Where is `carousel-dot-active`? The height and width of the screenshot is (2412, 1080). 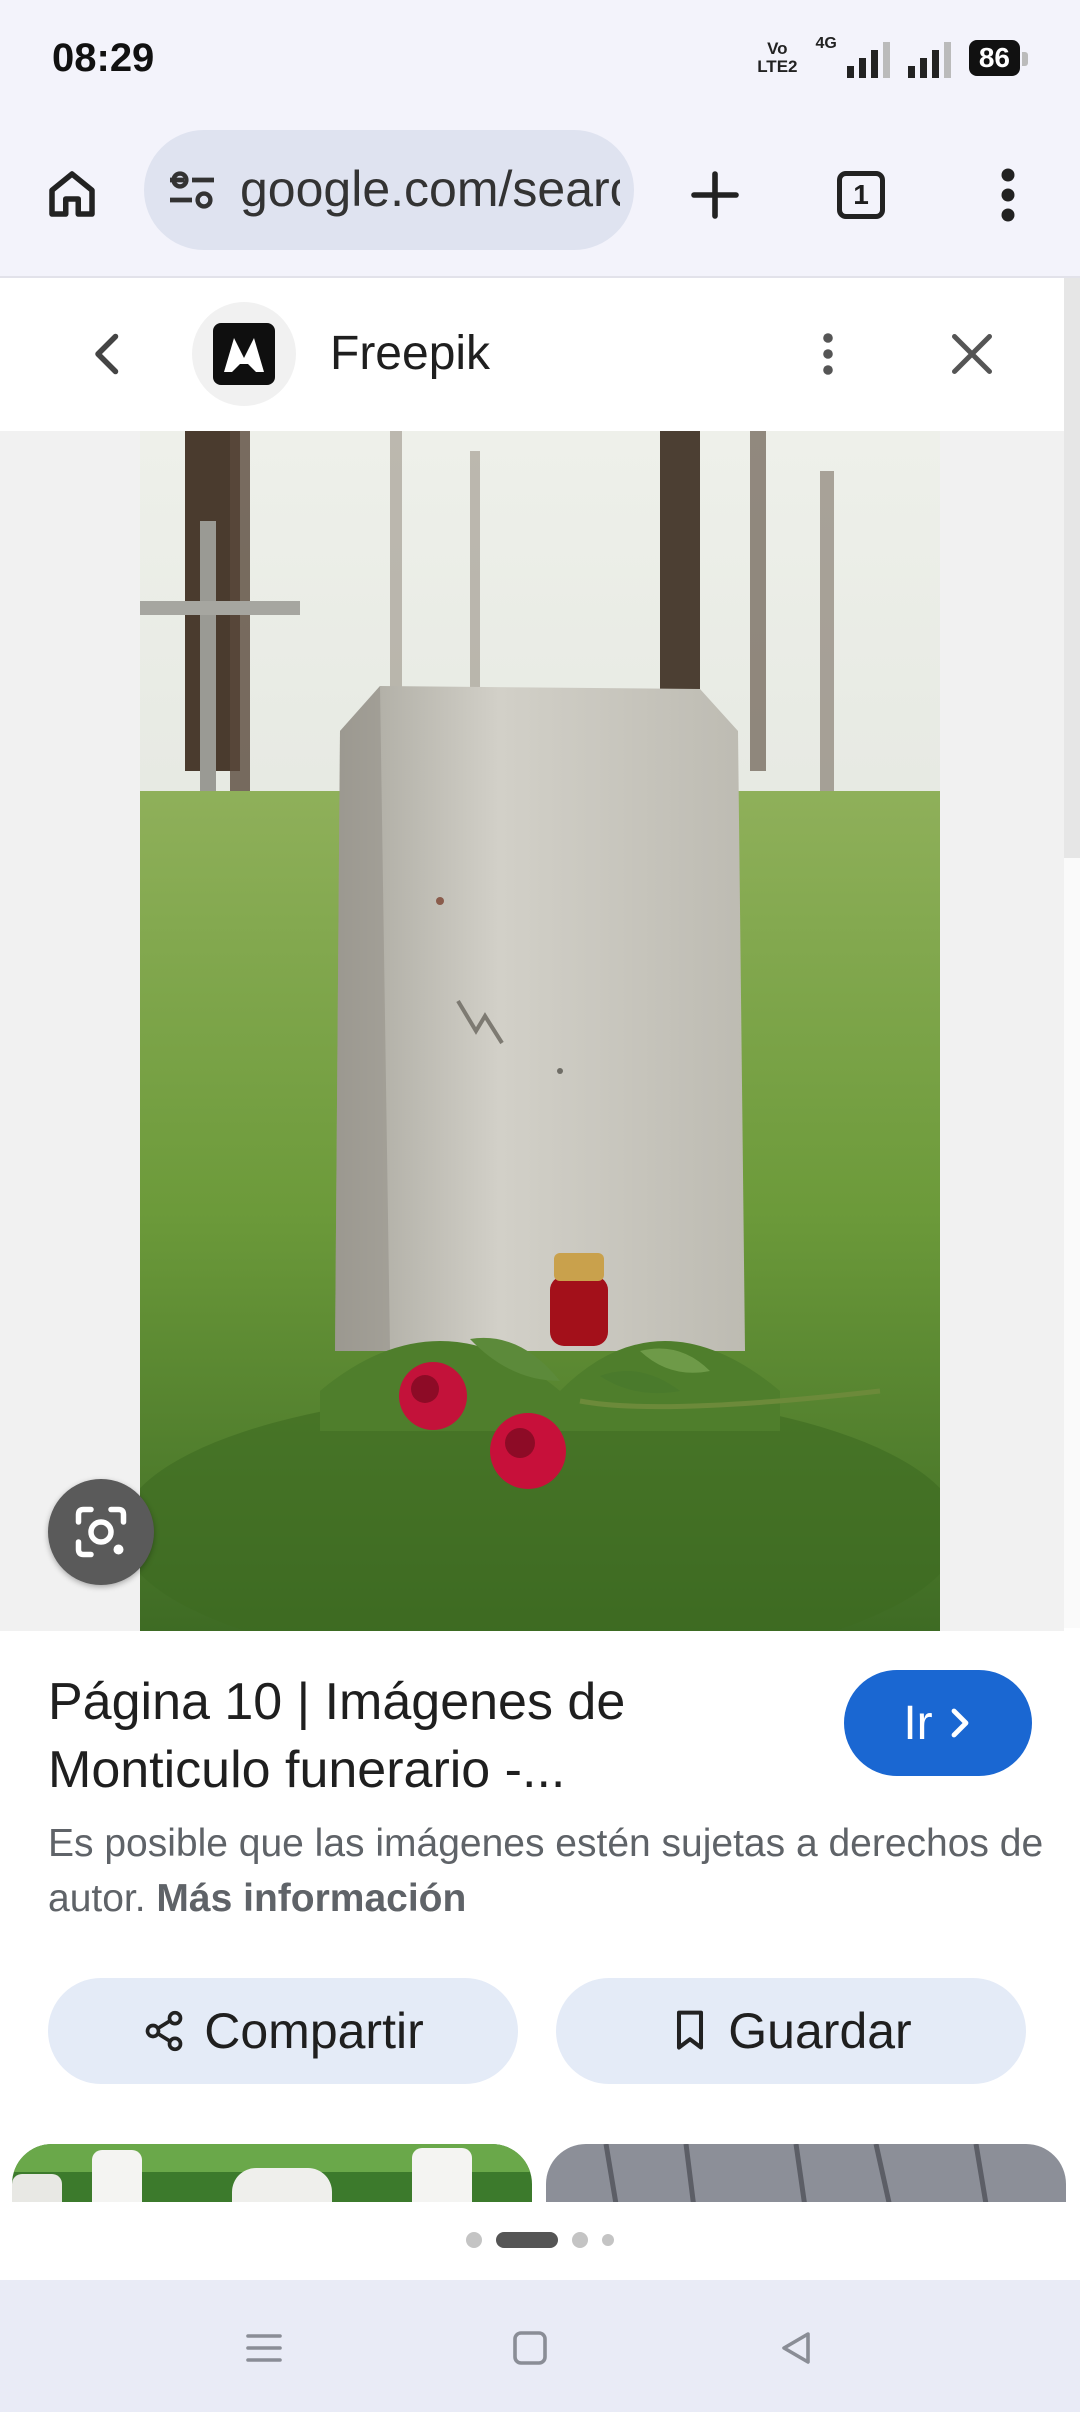
carousel-dot-active is located at coordinates (527, 2240).